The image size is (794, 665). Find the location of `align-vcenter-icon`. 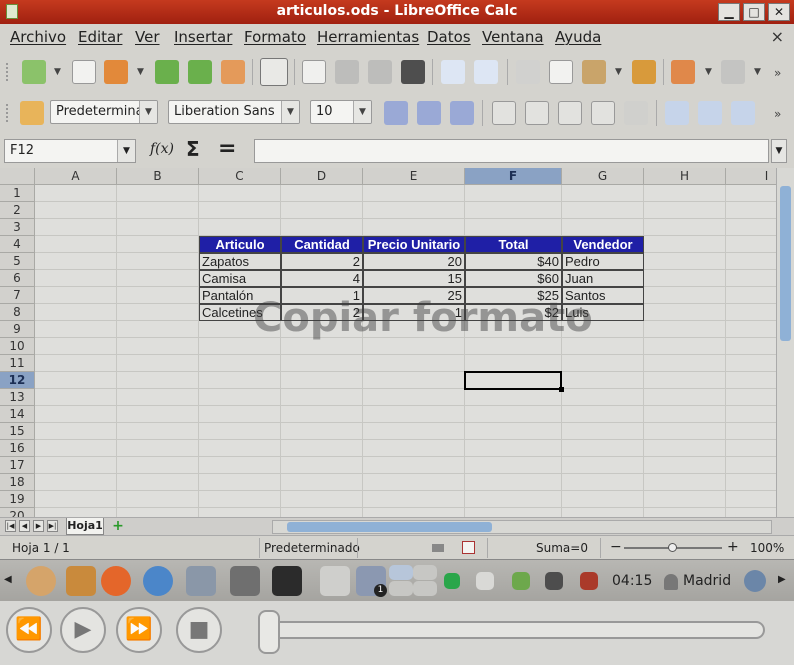

align-vcenter-icon is located at coordinates (710, 113).